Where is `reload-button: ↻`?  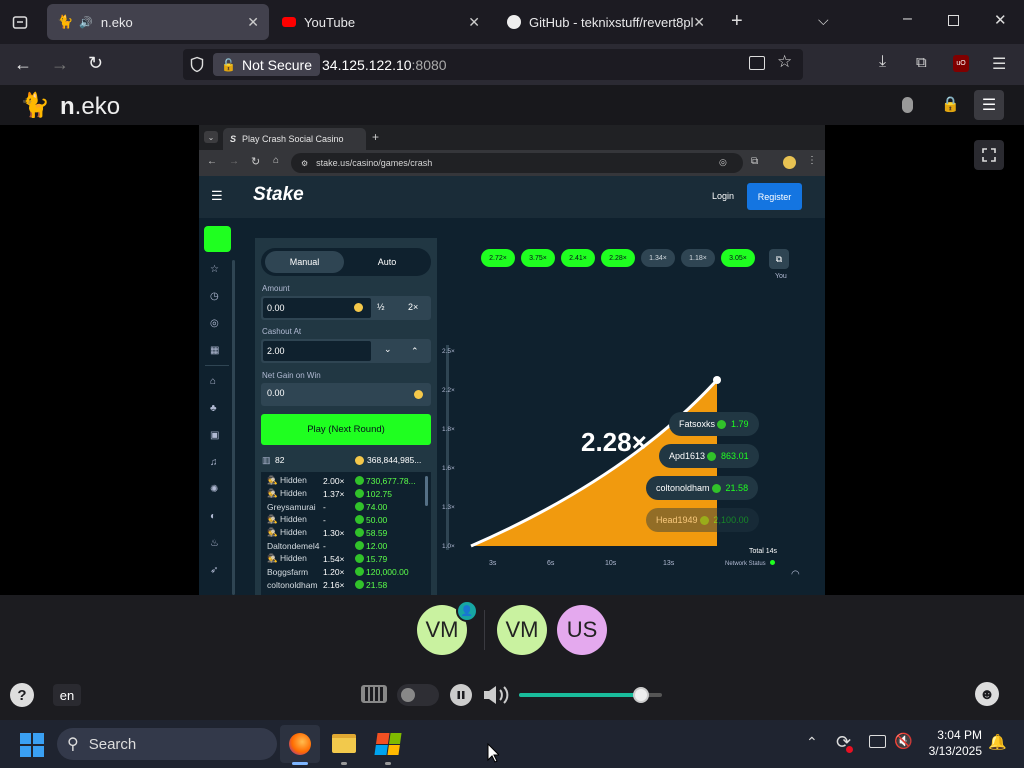
reload-button: ↻ is located at coordinates (95, 63).